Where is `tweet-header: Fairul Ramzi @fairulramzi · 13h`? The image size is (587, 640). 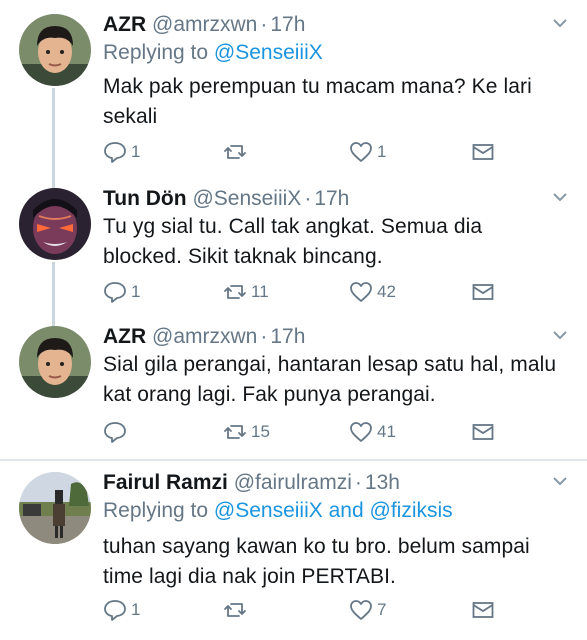
tweet-header: Fairul Ramzi @fairulramzi · 13h is located at coordinates (251, 483).